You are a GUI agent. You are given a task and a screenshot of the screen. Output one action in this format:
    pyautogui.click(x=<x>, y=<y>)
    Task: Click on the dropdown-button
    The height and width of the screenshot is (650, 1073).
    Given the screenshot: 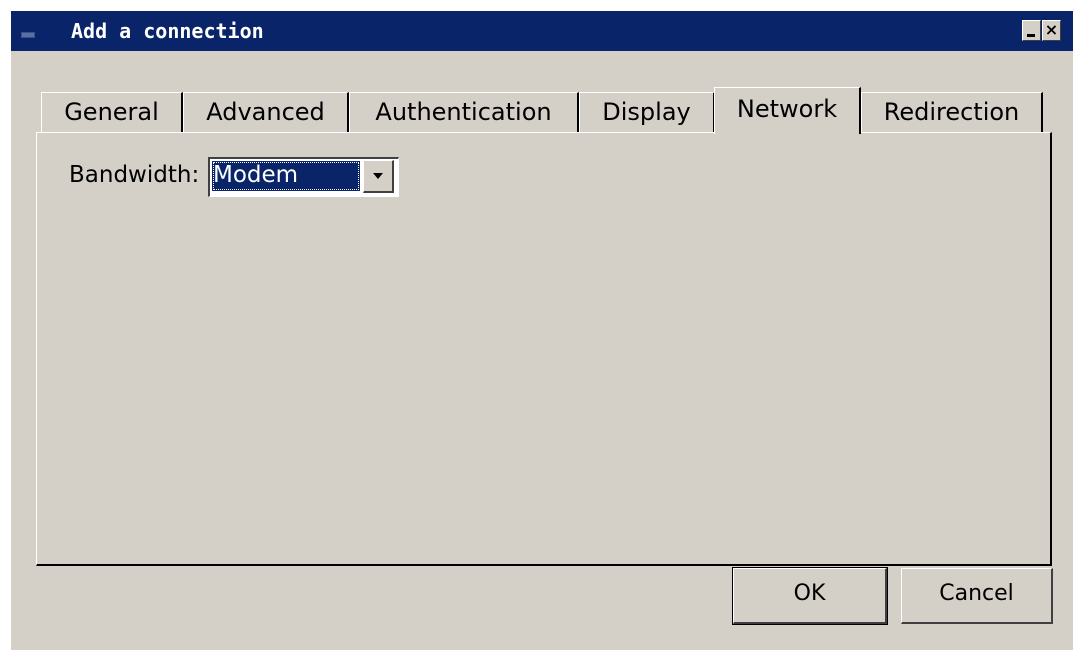 What is the action you would take?
    pyautogui.click(x=378, y=176)
    